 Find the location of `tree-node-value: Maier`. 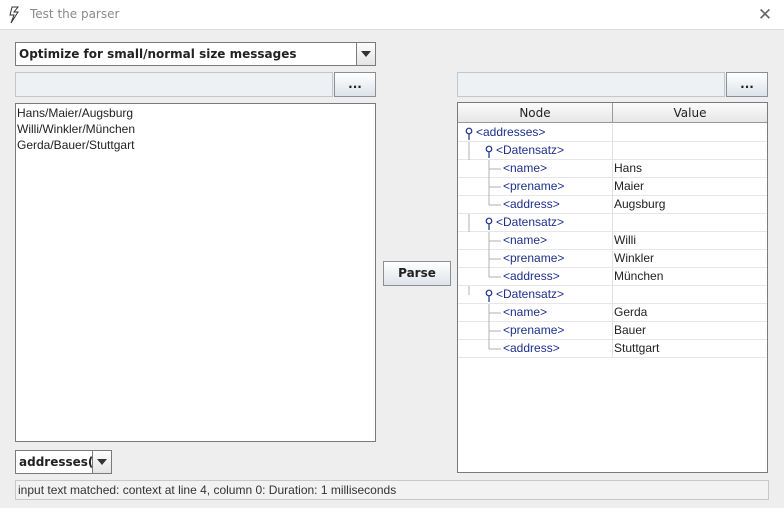

tree-node-value: Maier is located at coordinates (629, 186).